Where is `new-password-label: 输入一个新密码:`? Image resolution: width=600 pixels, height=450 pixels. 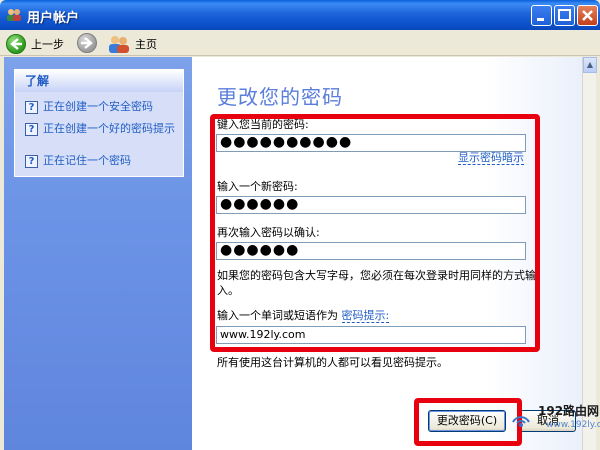 new-password-label: 输入一个新密码: is located at coordinates (257, 186).